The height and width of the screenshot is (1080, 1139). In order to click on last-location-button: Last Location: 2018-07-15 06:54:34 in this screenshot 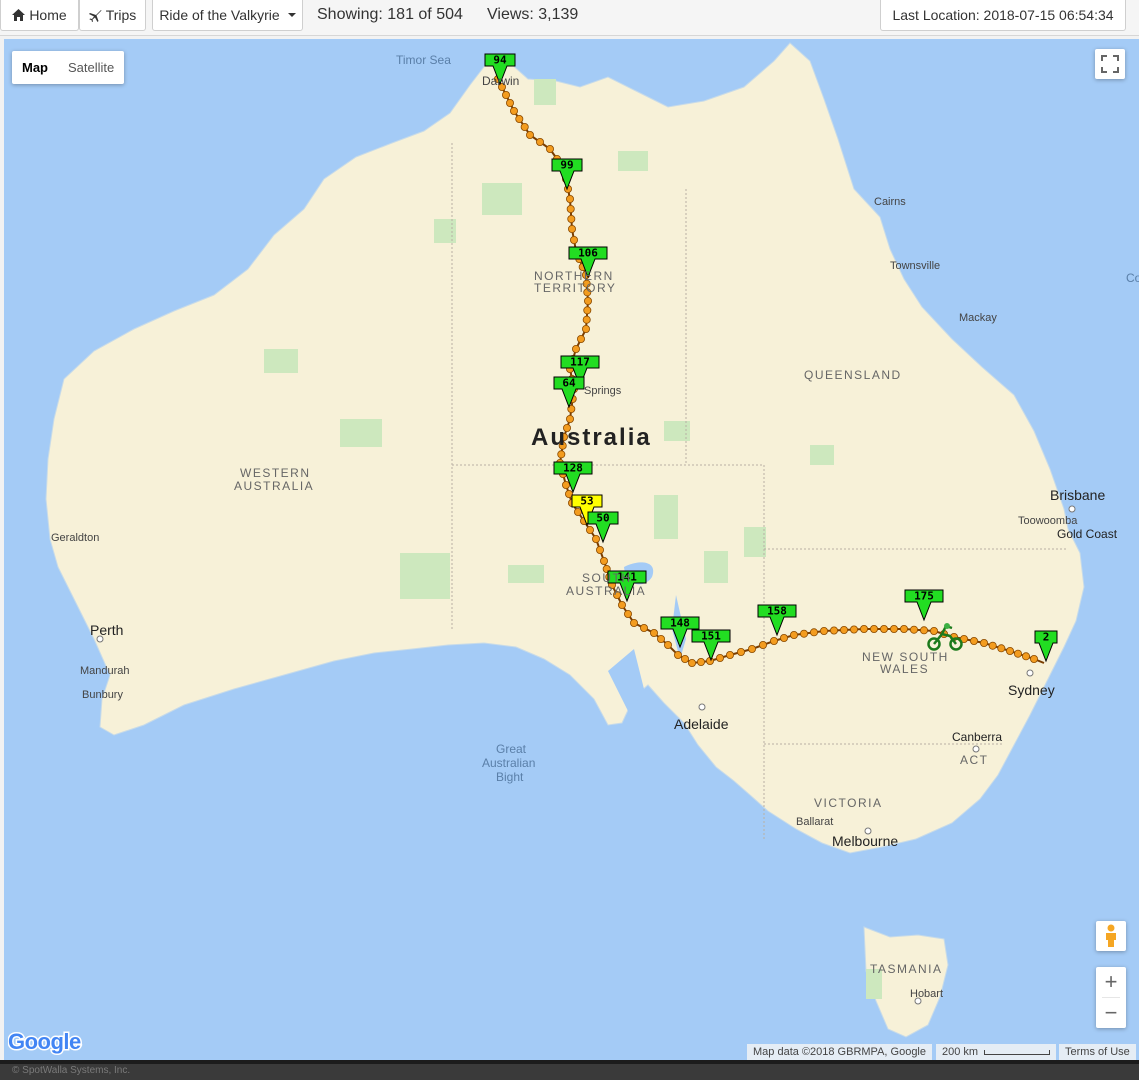, I will do `click(1003, 15)`.